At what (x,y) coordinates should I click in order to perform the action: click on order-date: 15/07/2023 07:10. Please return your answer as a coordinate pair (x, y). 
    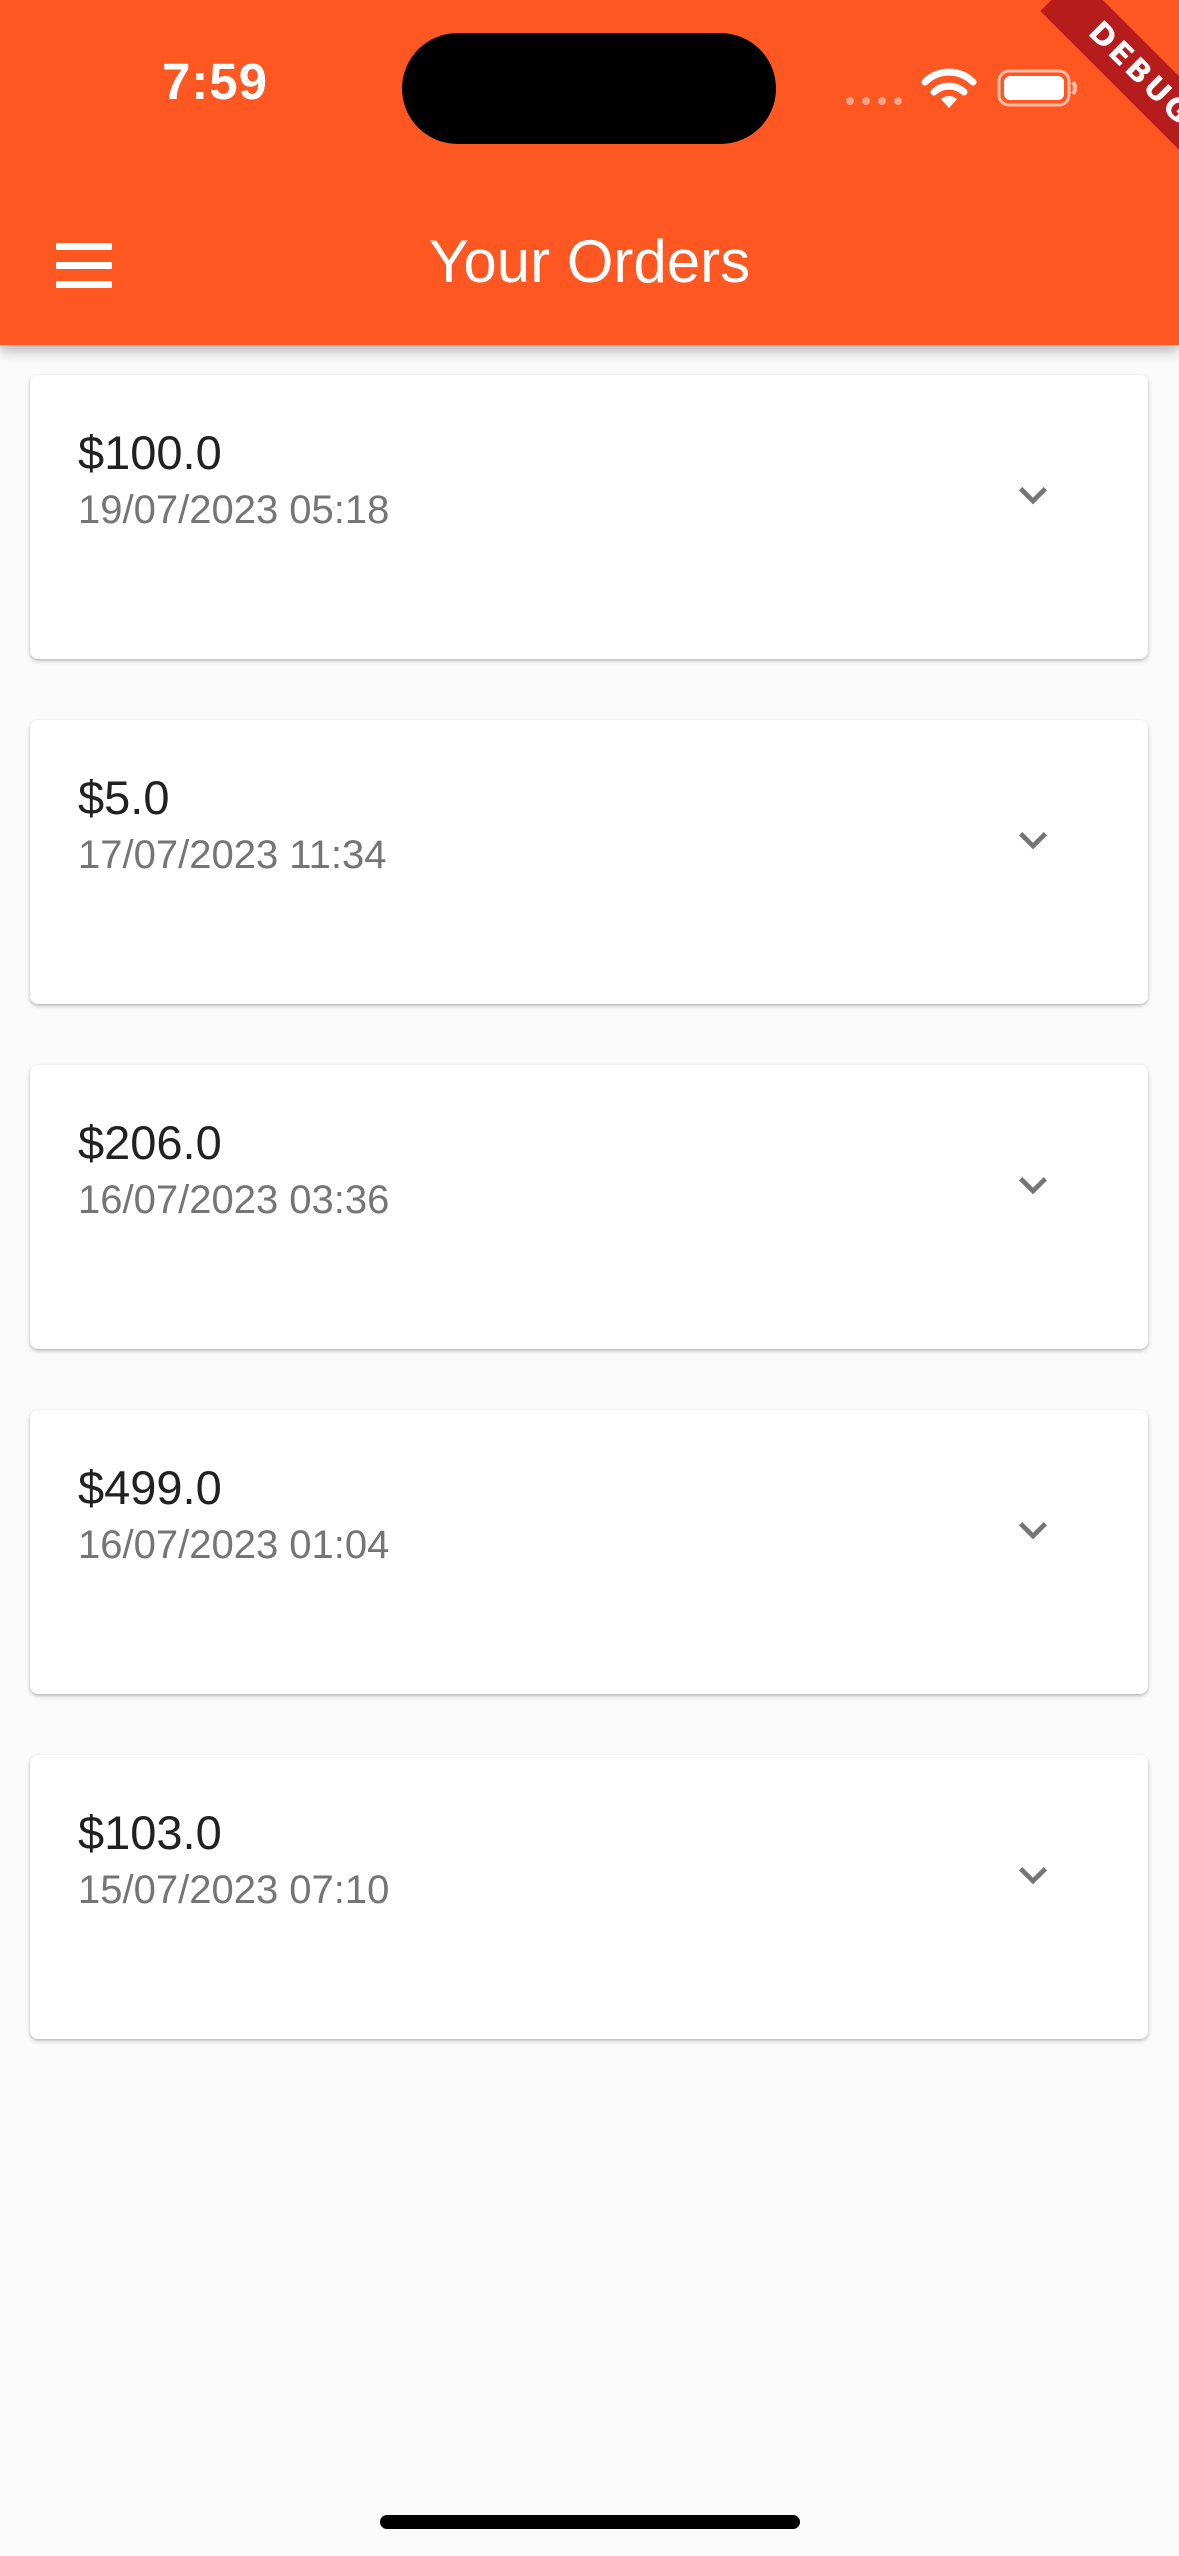
    Looking at the image, I should click on (234, 1890).